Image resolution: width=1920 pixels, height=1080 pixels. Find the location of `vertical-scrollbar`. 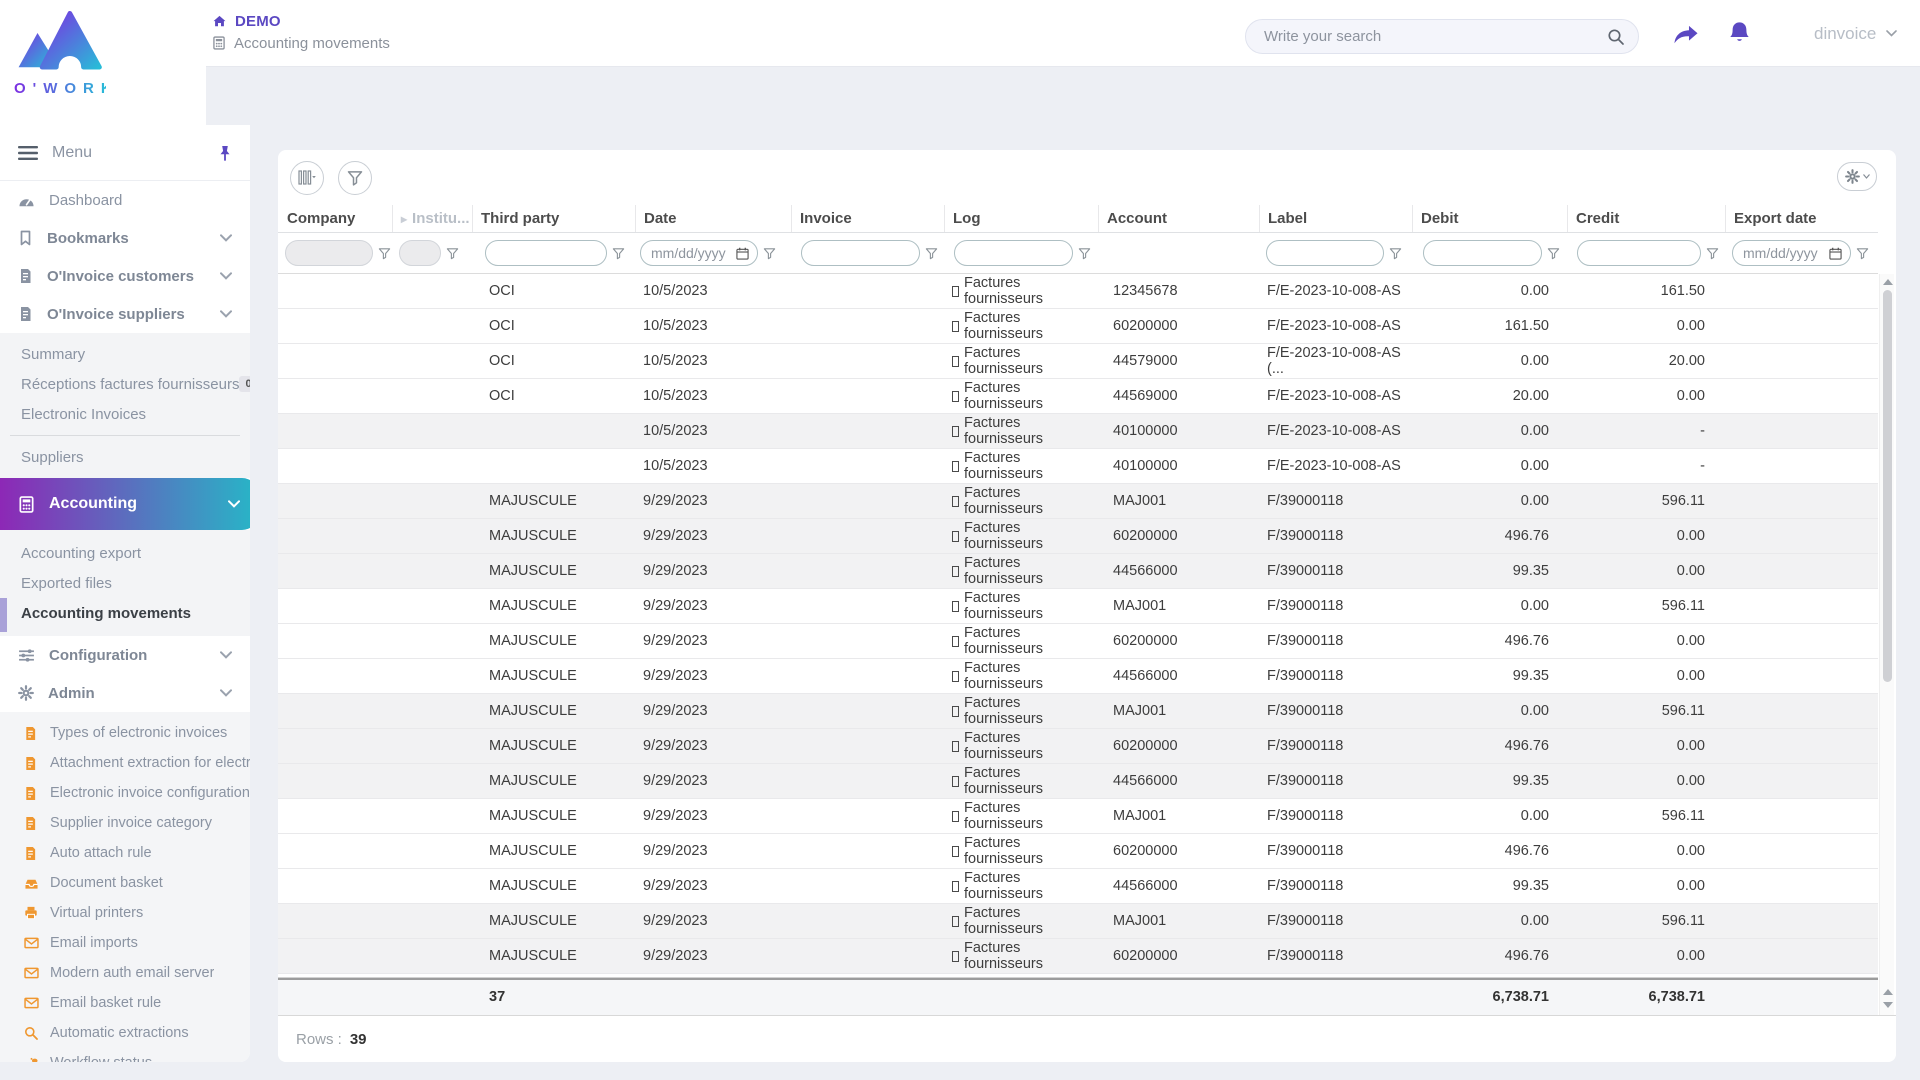

vertical-scrollbar is located at coordinates (1886, 644).